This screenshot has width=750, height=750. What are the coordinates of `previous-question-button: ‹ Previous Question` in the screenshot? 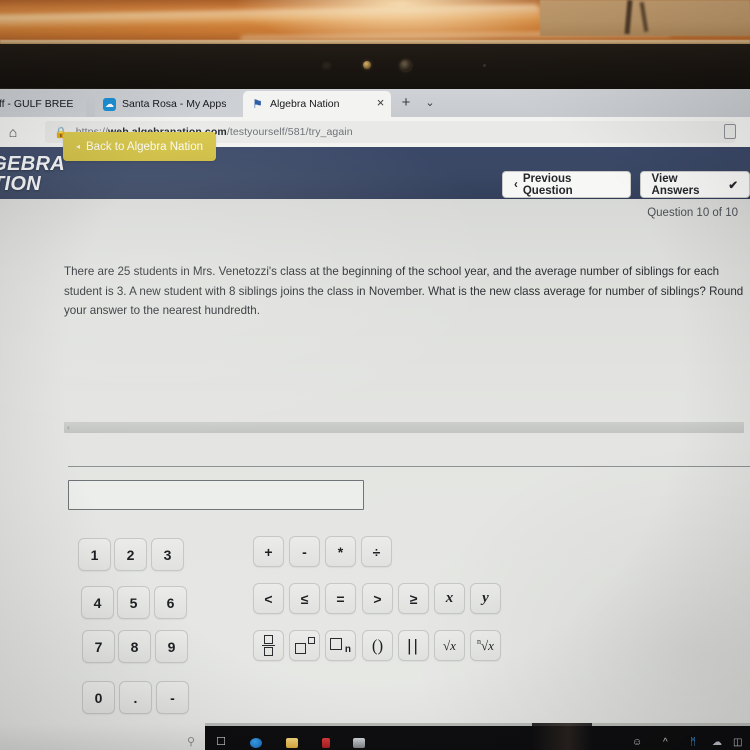 It's located at (566, 184).